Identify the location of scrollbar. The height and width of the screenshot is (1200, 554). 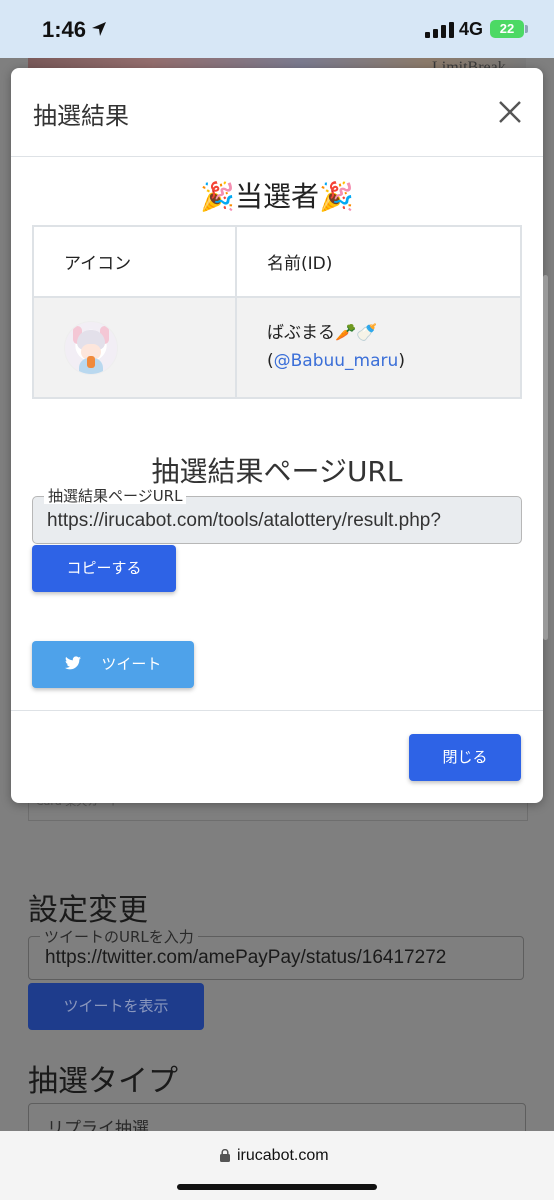
(545, 457).